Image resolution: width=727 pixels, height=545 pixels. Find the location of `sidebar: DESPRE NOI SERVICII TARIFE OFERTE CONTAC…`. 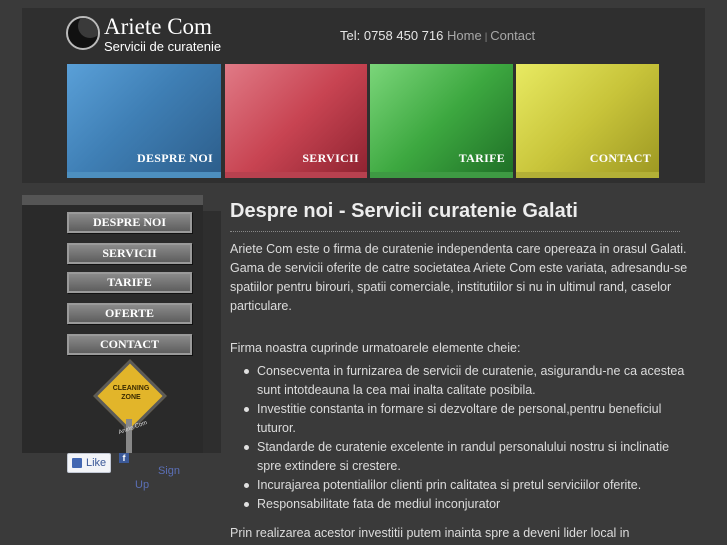

sidebar: DESPRE NOI SERVICII TARIFE OFERTE CONTAC… is located at coordinates (121, 324).